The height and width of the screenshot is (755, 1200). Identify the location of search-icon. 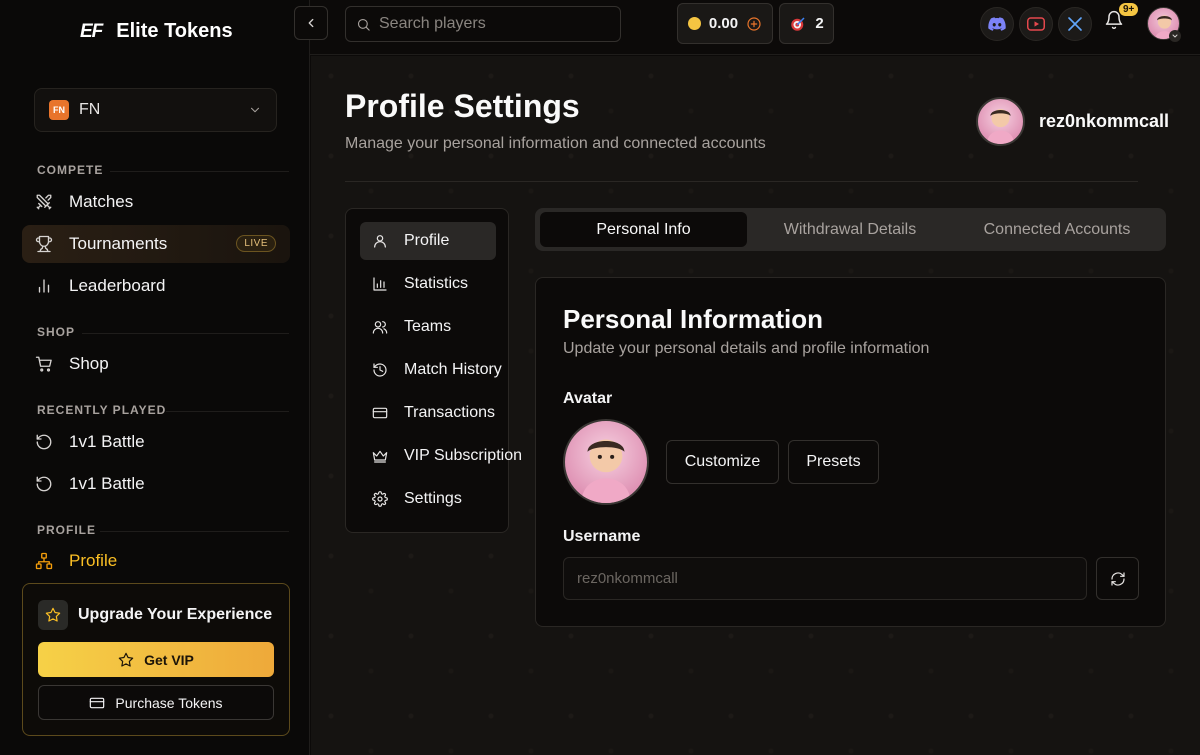
(363, 24).